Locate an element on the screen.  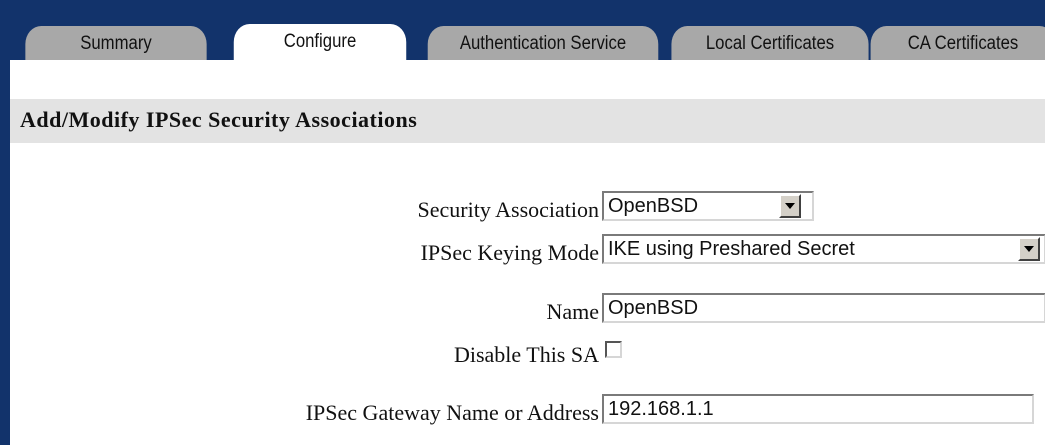
tab-ca-certificates: CA Certificates is located at coordinates (957, 43).